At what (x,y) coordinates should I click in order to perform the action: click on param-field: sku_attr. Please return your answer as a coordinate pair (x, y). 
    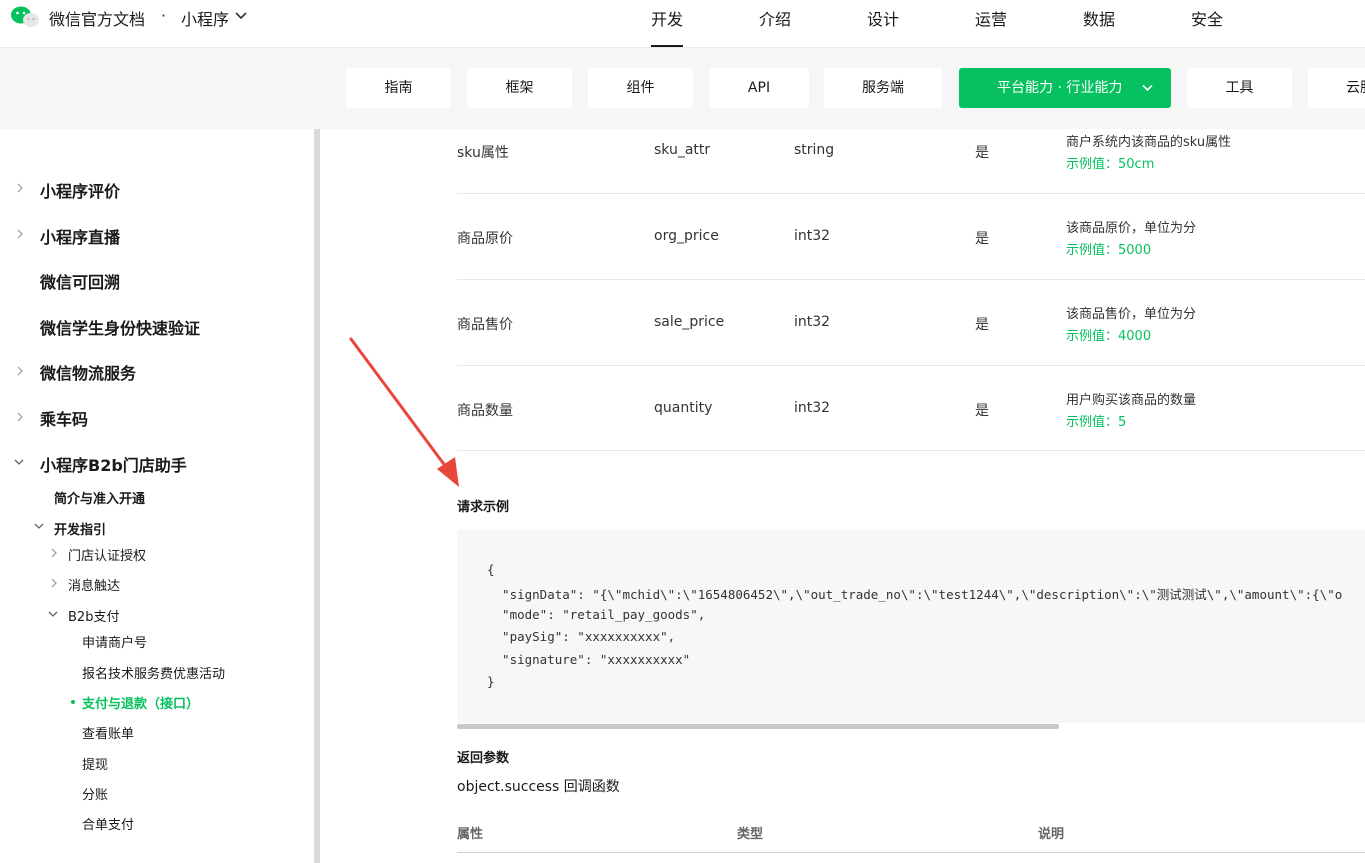
    Looking at the image, I should click on (682, 150).